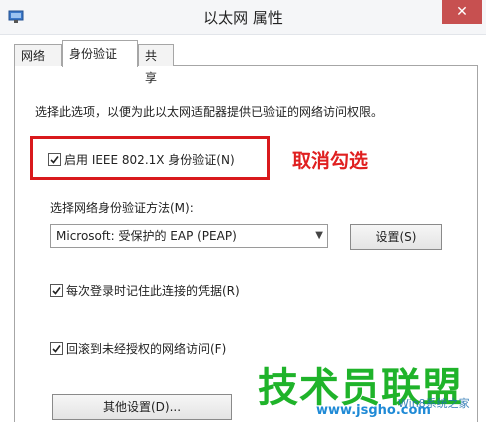 The height and width of the screenshot is (422, 486). Describe the element at coordinates (56, 348) in the screenshot. I see `fallback-unauthorized-checkbox` at that location.